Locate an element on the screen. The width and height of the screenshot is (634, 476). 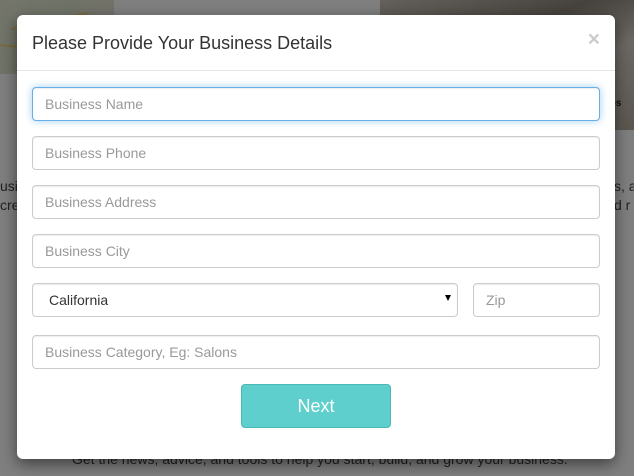
state-select: California is located at coordinates (245, 300).